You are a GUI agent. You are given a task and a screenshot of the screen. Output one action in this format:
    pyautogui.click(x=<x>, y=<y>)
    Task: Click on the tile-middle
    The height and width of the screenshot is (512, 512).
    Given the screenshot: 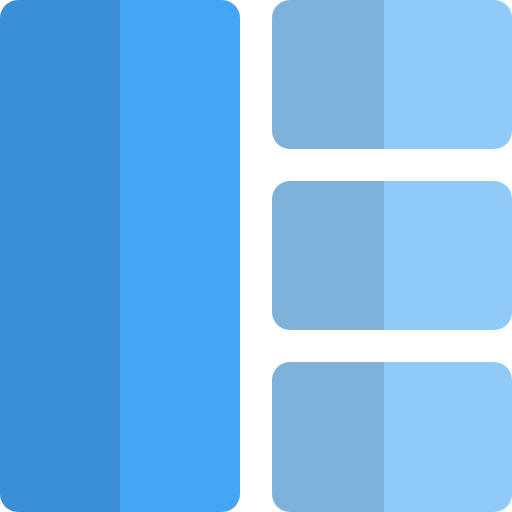 What is the action you would take?
    pyautogui.click(x=392, y=255)
    